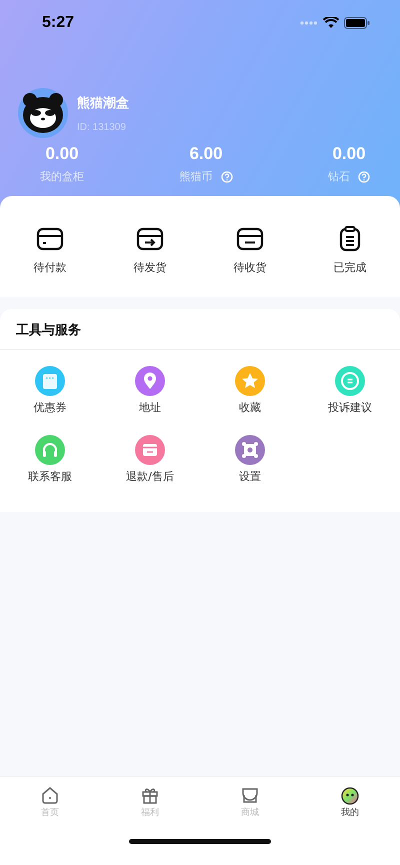 This screenshot has width=400, height=865. What do you see at coordinates (50, 795) in the screenshot?
I see `house-icon` at bounding box center [50, 795].